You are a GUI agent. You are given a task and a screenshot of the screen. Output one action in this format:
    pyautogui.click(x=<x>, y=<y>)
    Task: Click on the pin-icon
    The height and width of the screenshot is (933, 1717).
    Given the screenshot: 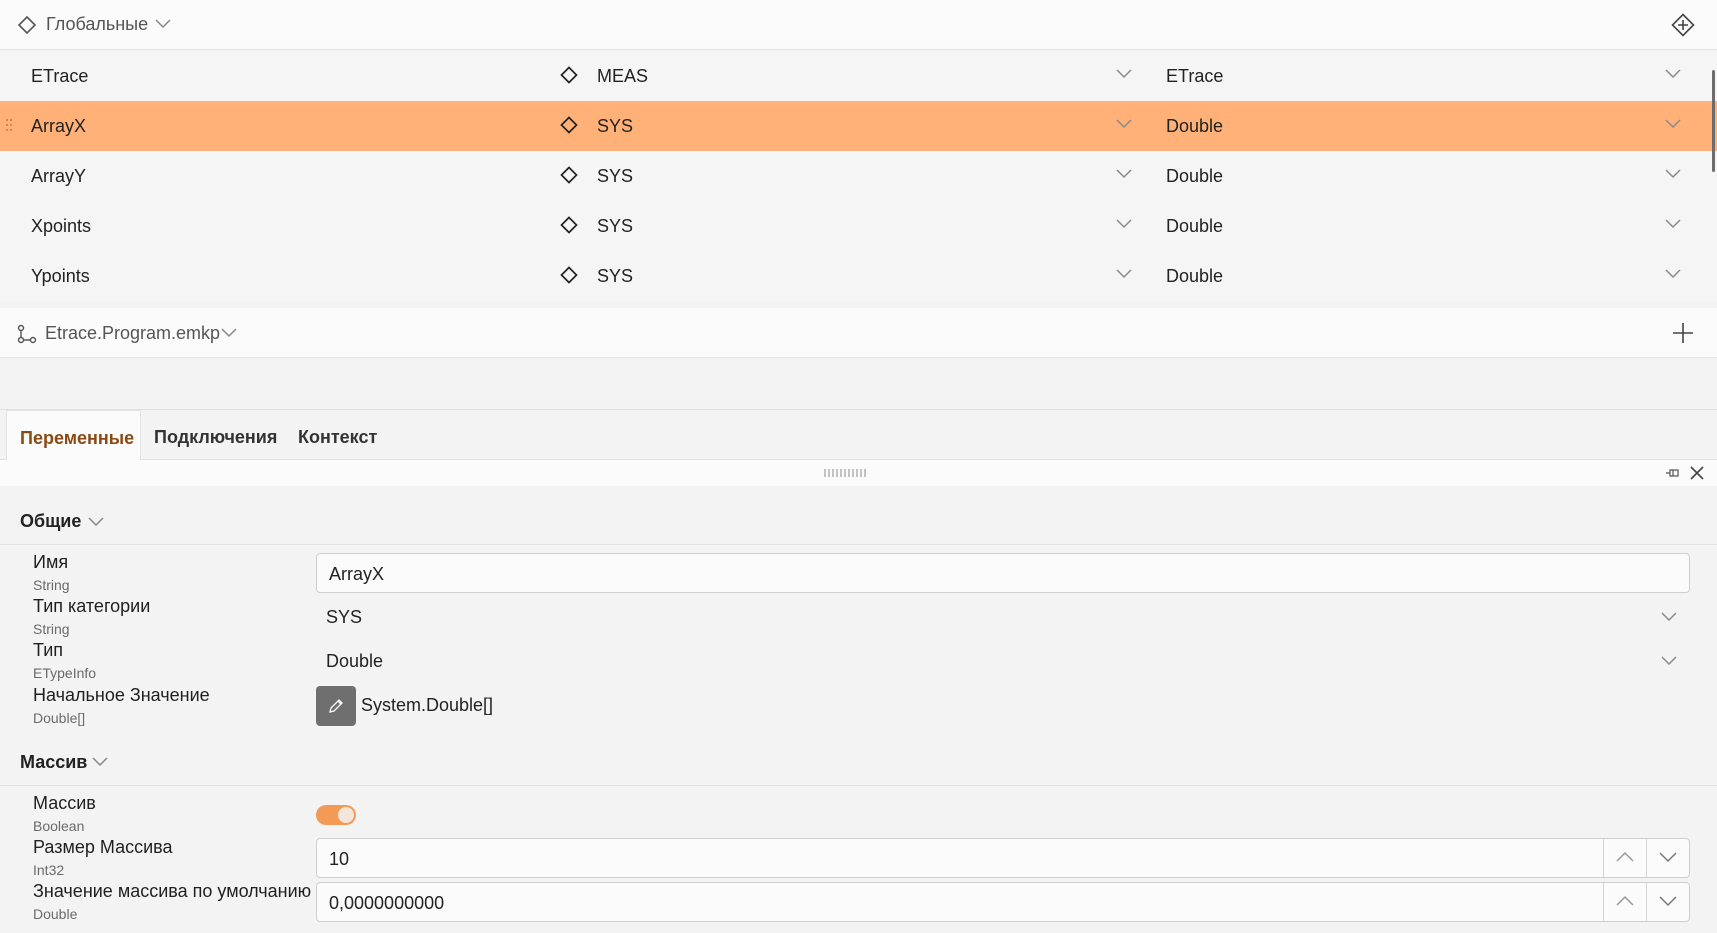 What is the action you would take?
    pyautogui.click(x=1672, y=473)
    